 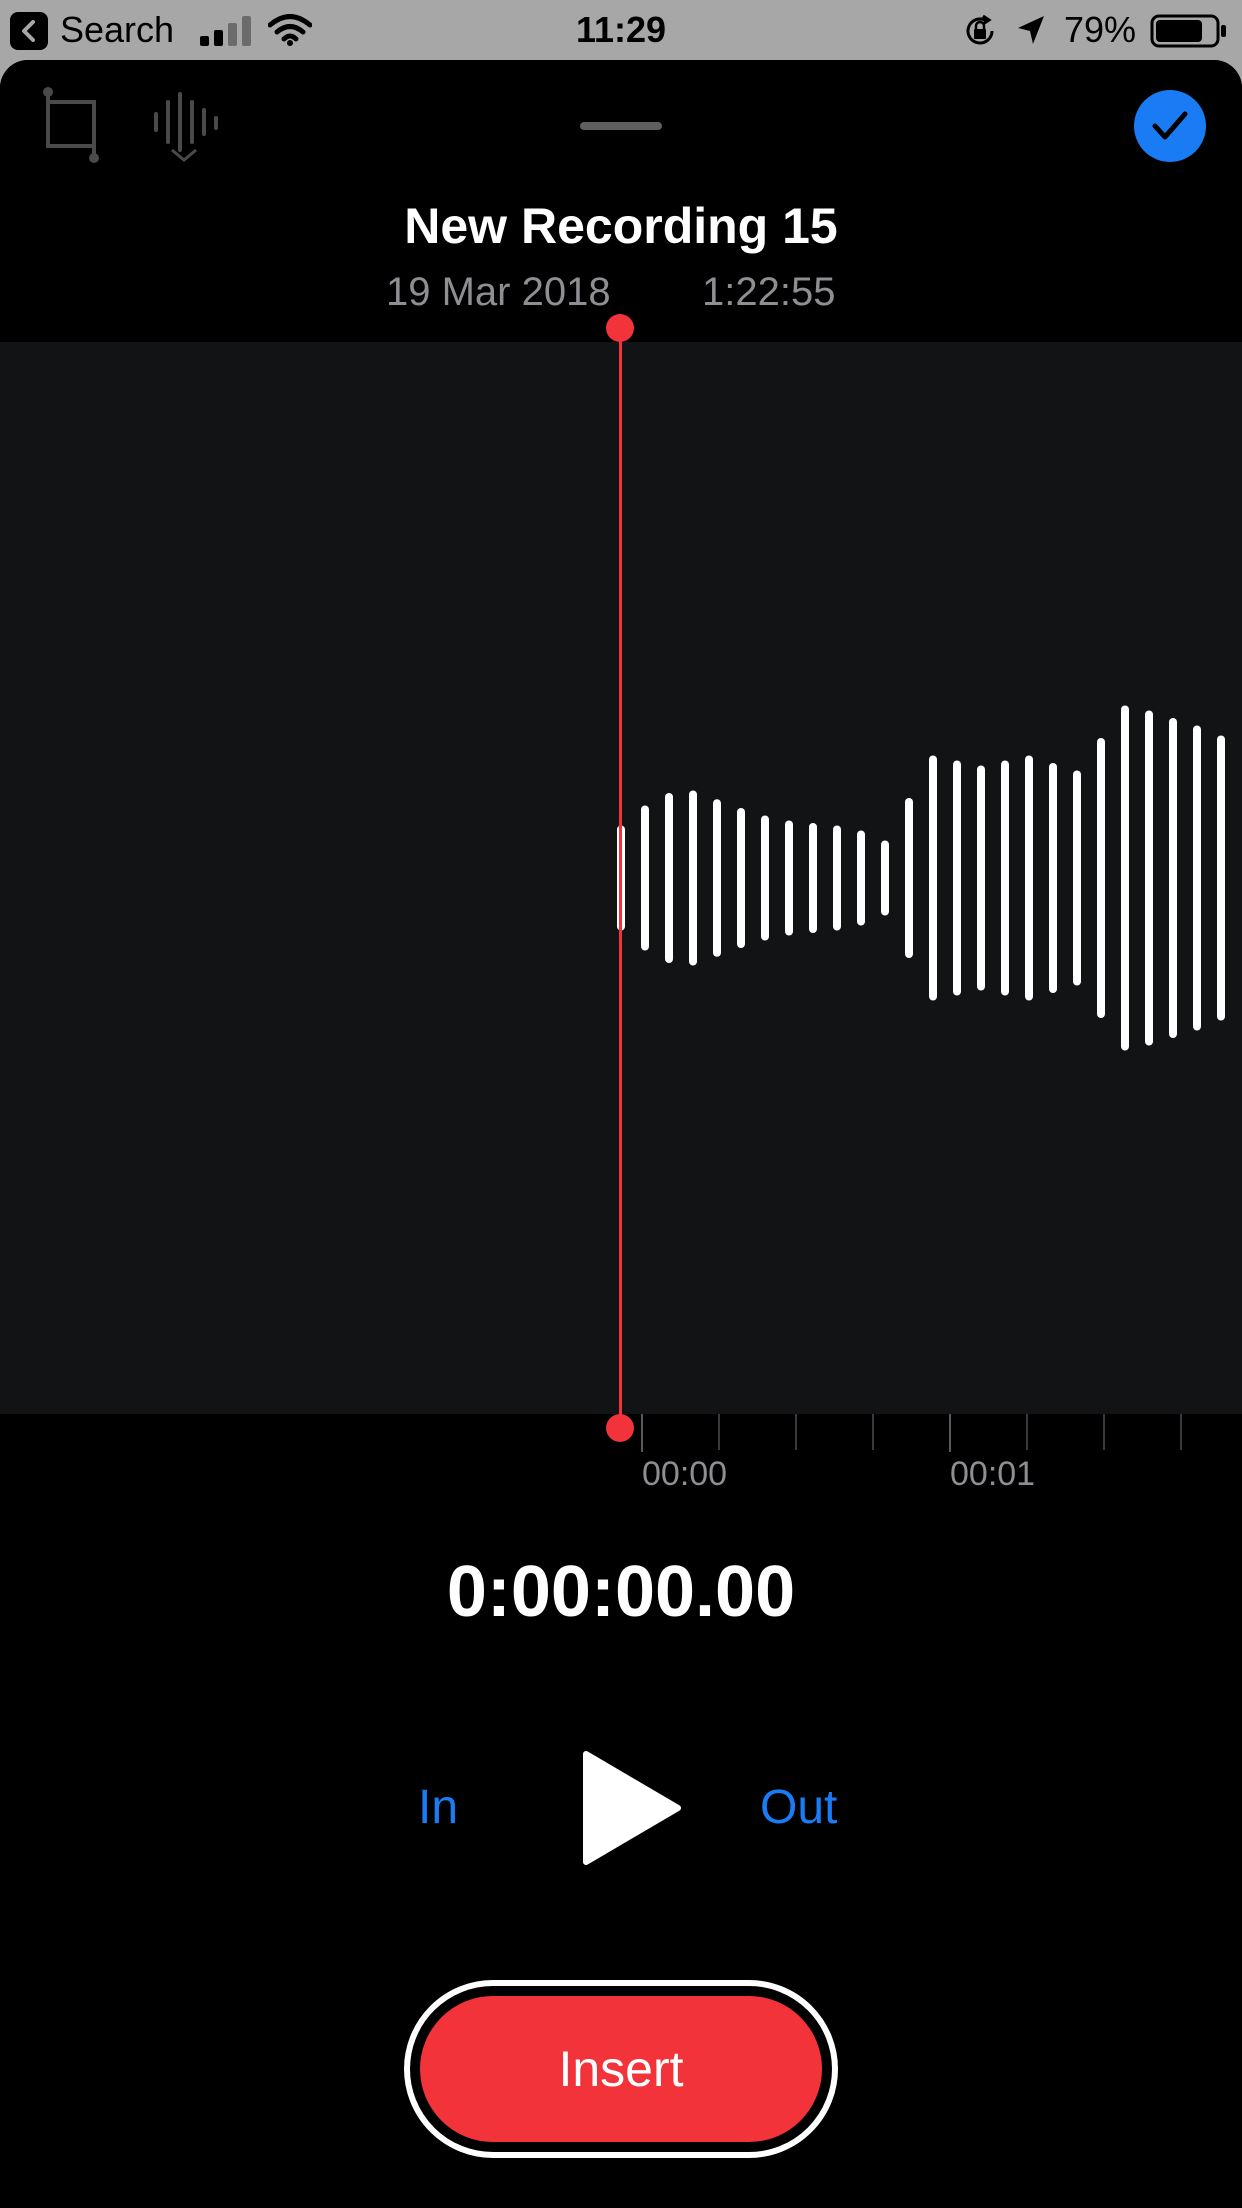 I want to click on status-time: 11:29, so click(x=621, y=29).